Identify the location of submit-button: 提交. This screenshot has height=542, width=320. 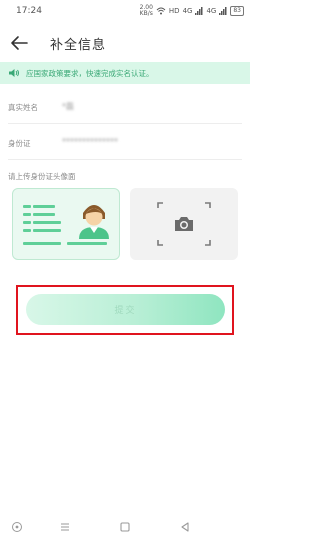
(125, 309).